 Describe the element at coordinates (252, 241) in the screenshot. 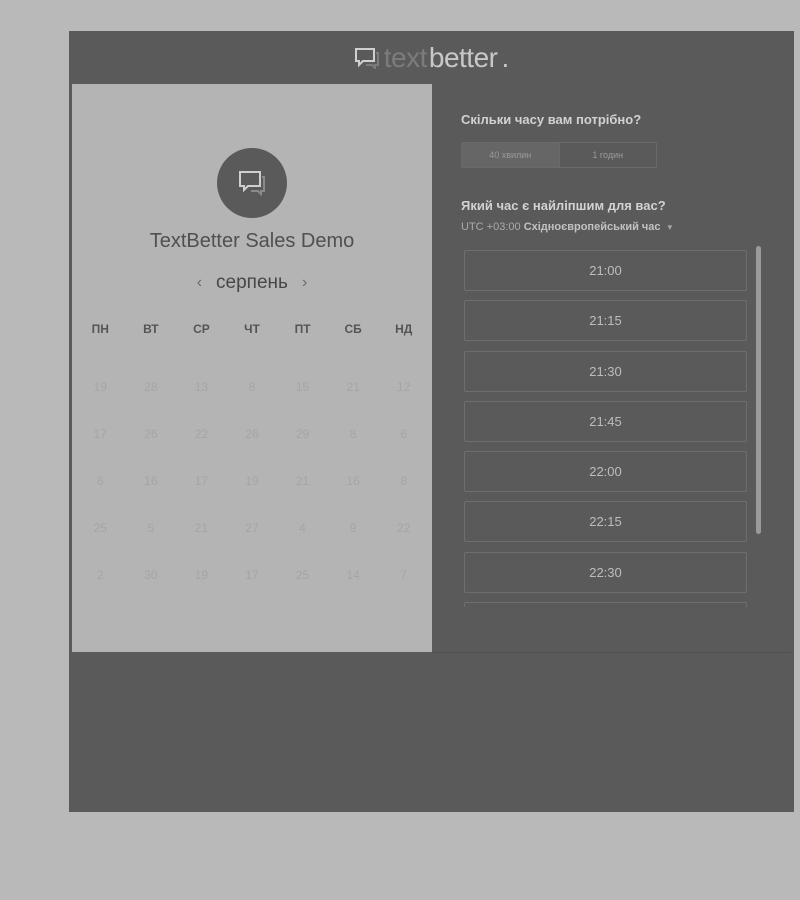

I see `event-title: TextBetter Sales Demo` at that location.